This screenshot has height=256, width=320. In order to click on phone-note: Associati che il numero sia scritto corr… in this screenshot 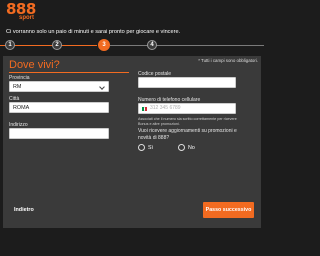, I will do `click(187, 121)`.